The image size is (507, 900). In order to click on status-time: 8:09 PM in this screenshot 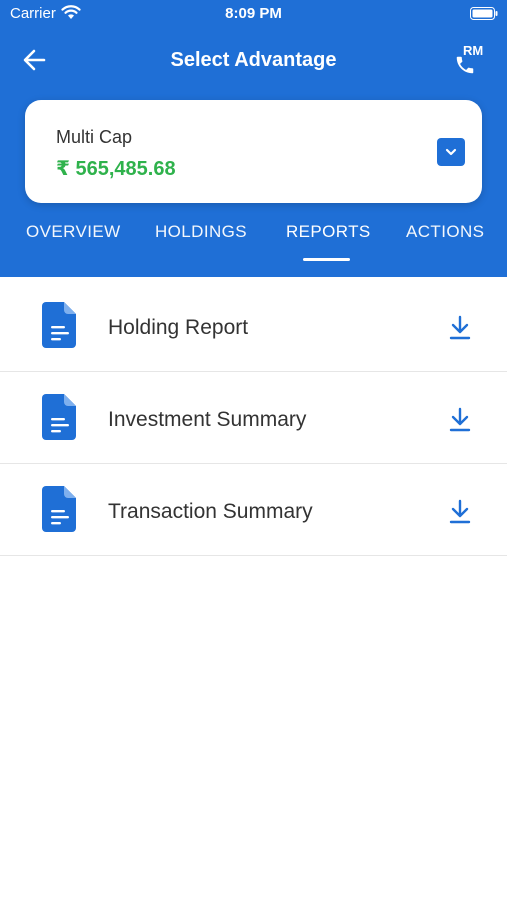, I will do `click(253, 13)`.